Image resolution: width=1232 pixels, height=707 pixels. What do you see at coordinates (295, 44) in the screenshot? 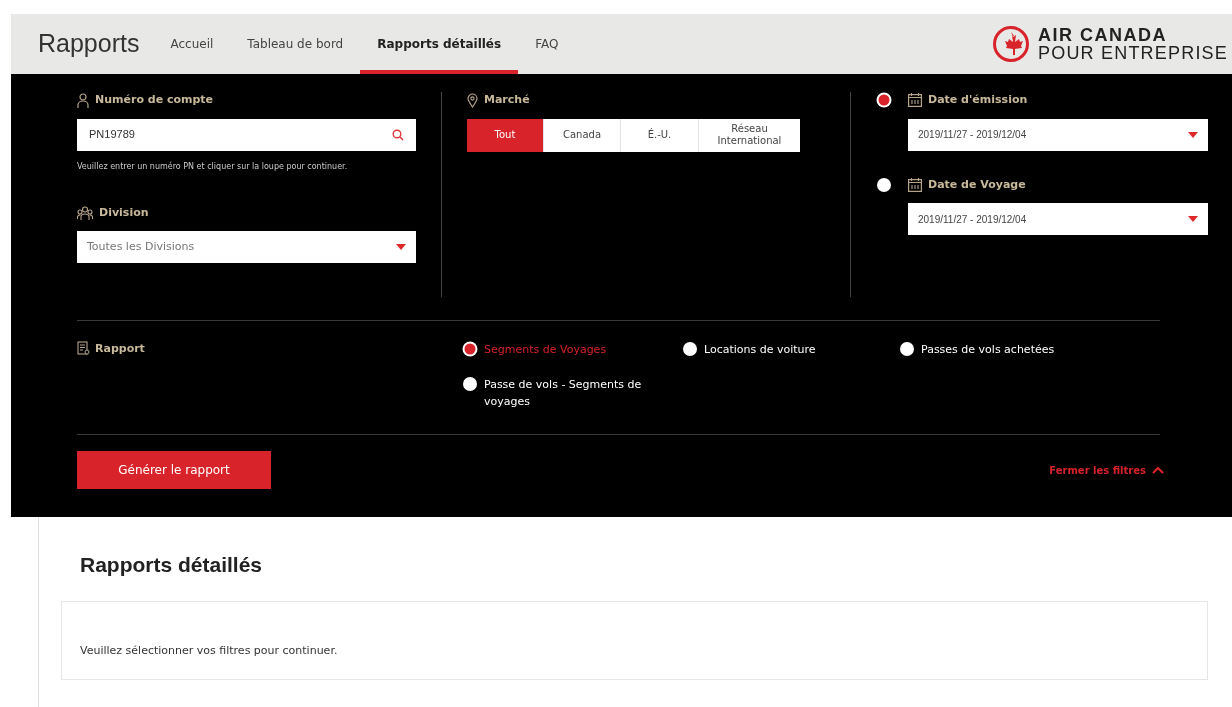
I see `nav-tab: Tableau de bord` at bounding box center [295, 44].